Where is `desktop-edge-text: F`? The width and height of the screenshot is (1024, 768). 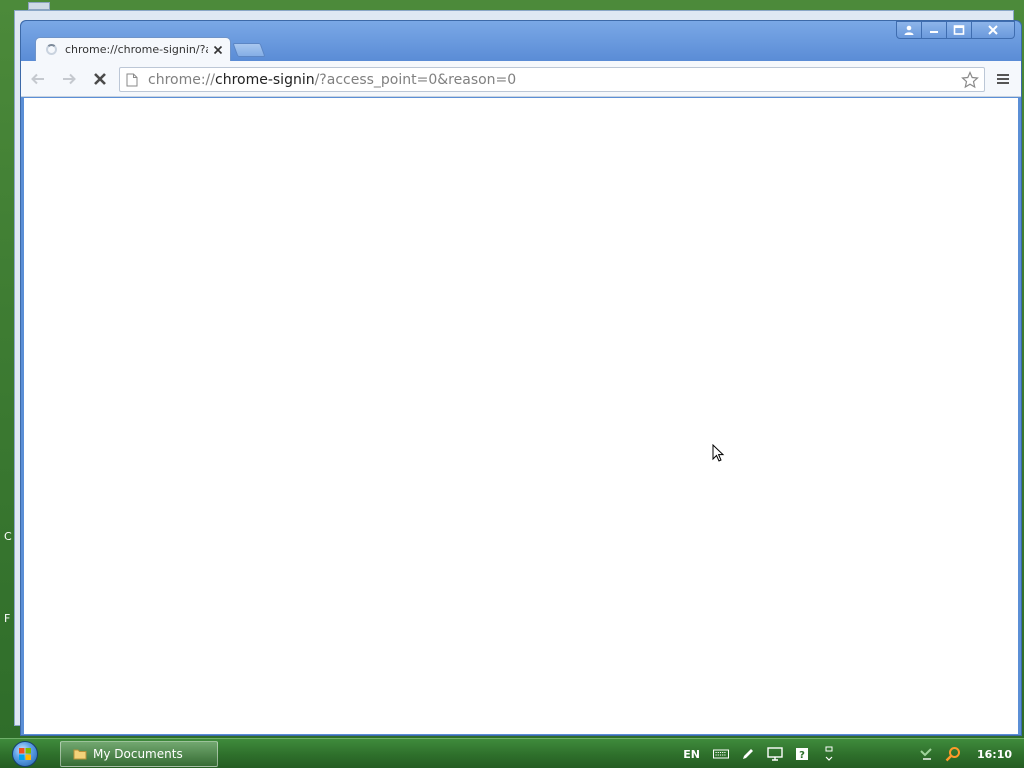
desktop-edge-text: F is located at coordinates (7, 618).